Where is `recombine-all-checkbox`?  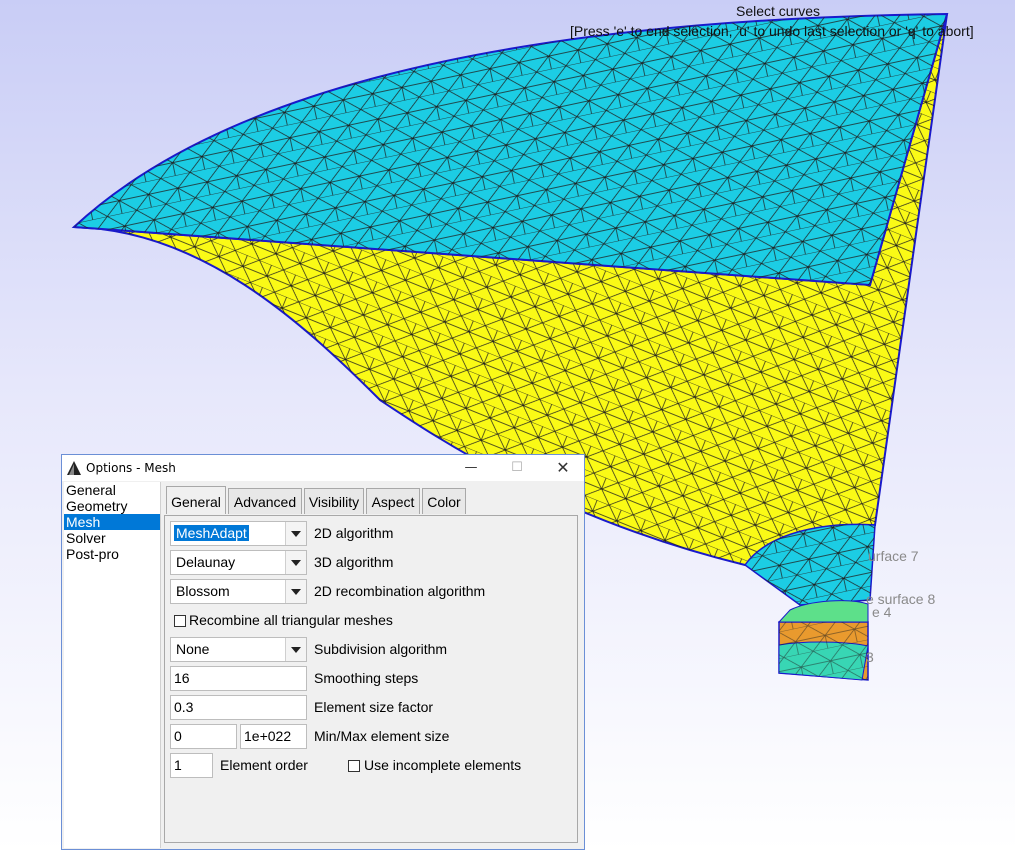 recombine-all-checkbox is located at coordinates (180, 621).